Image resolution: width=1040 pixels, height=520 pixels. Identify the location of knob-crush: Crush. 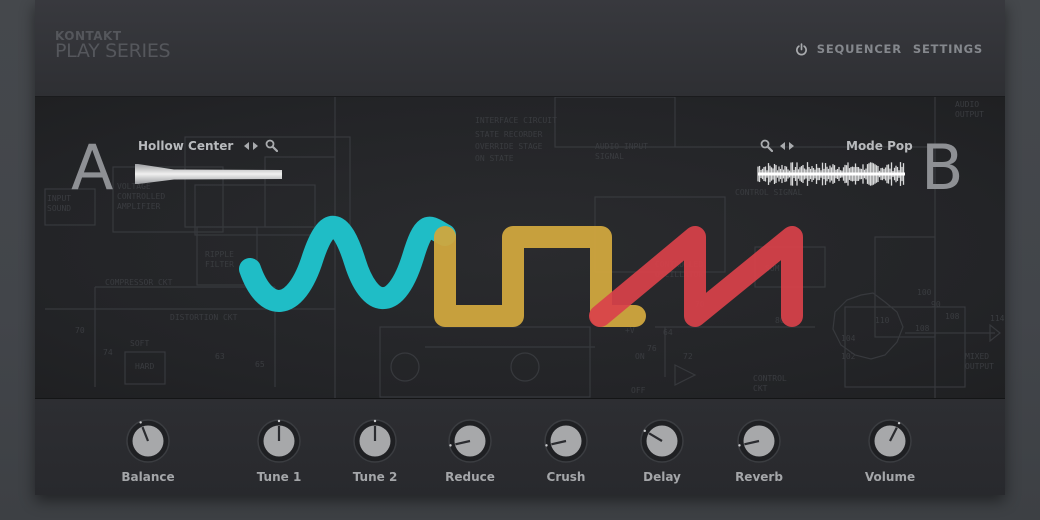
(566, 447).